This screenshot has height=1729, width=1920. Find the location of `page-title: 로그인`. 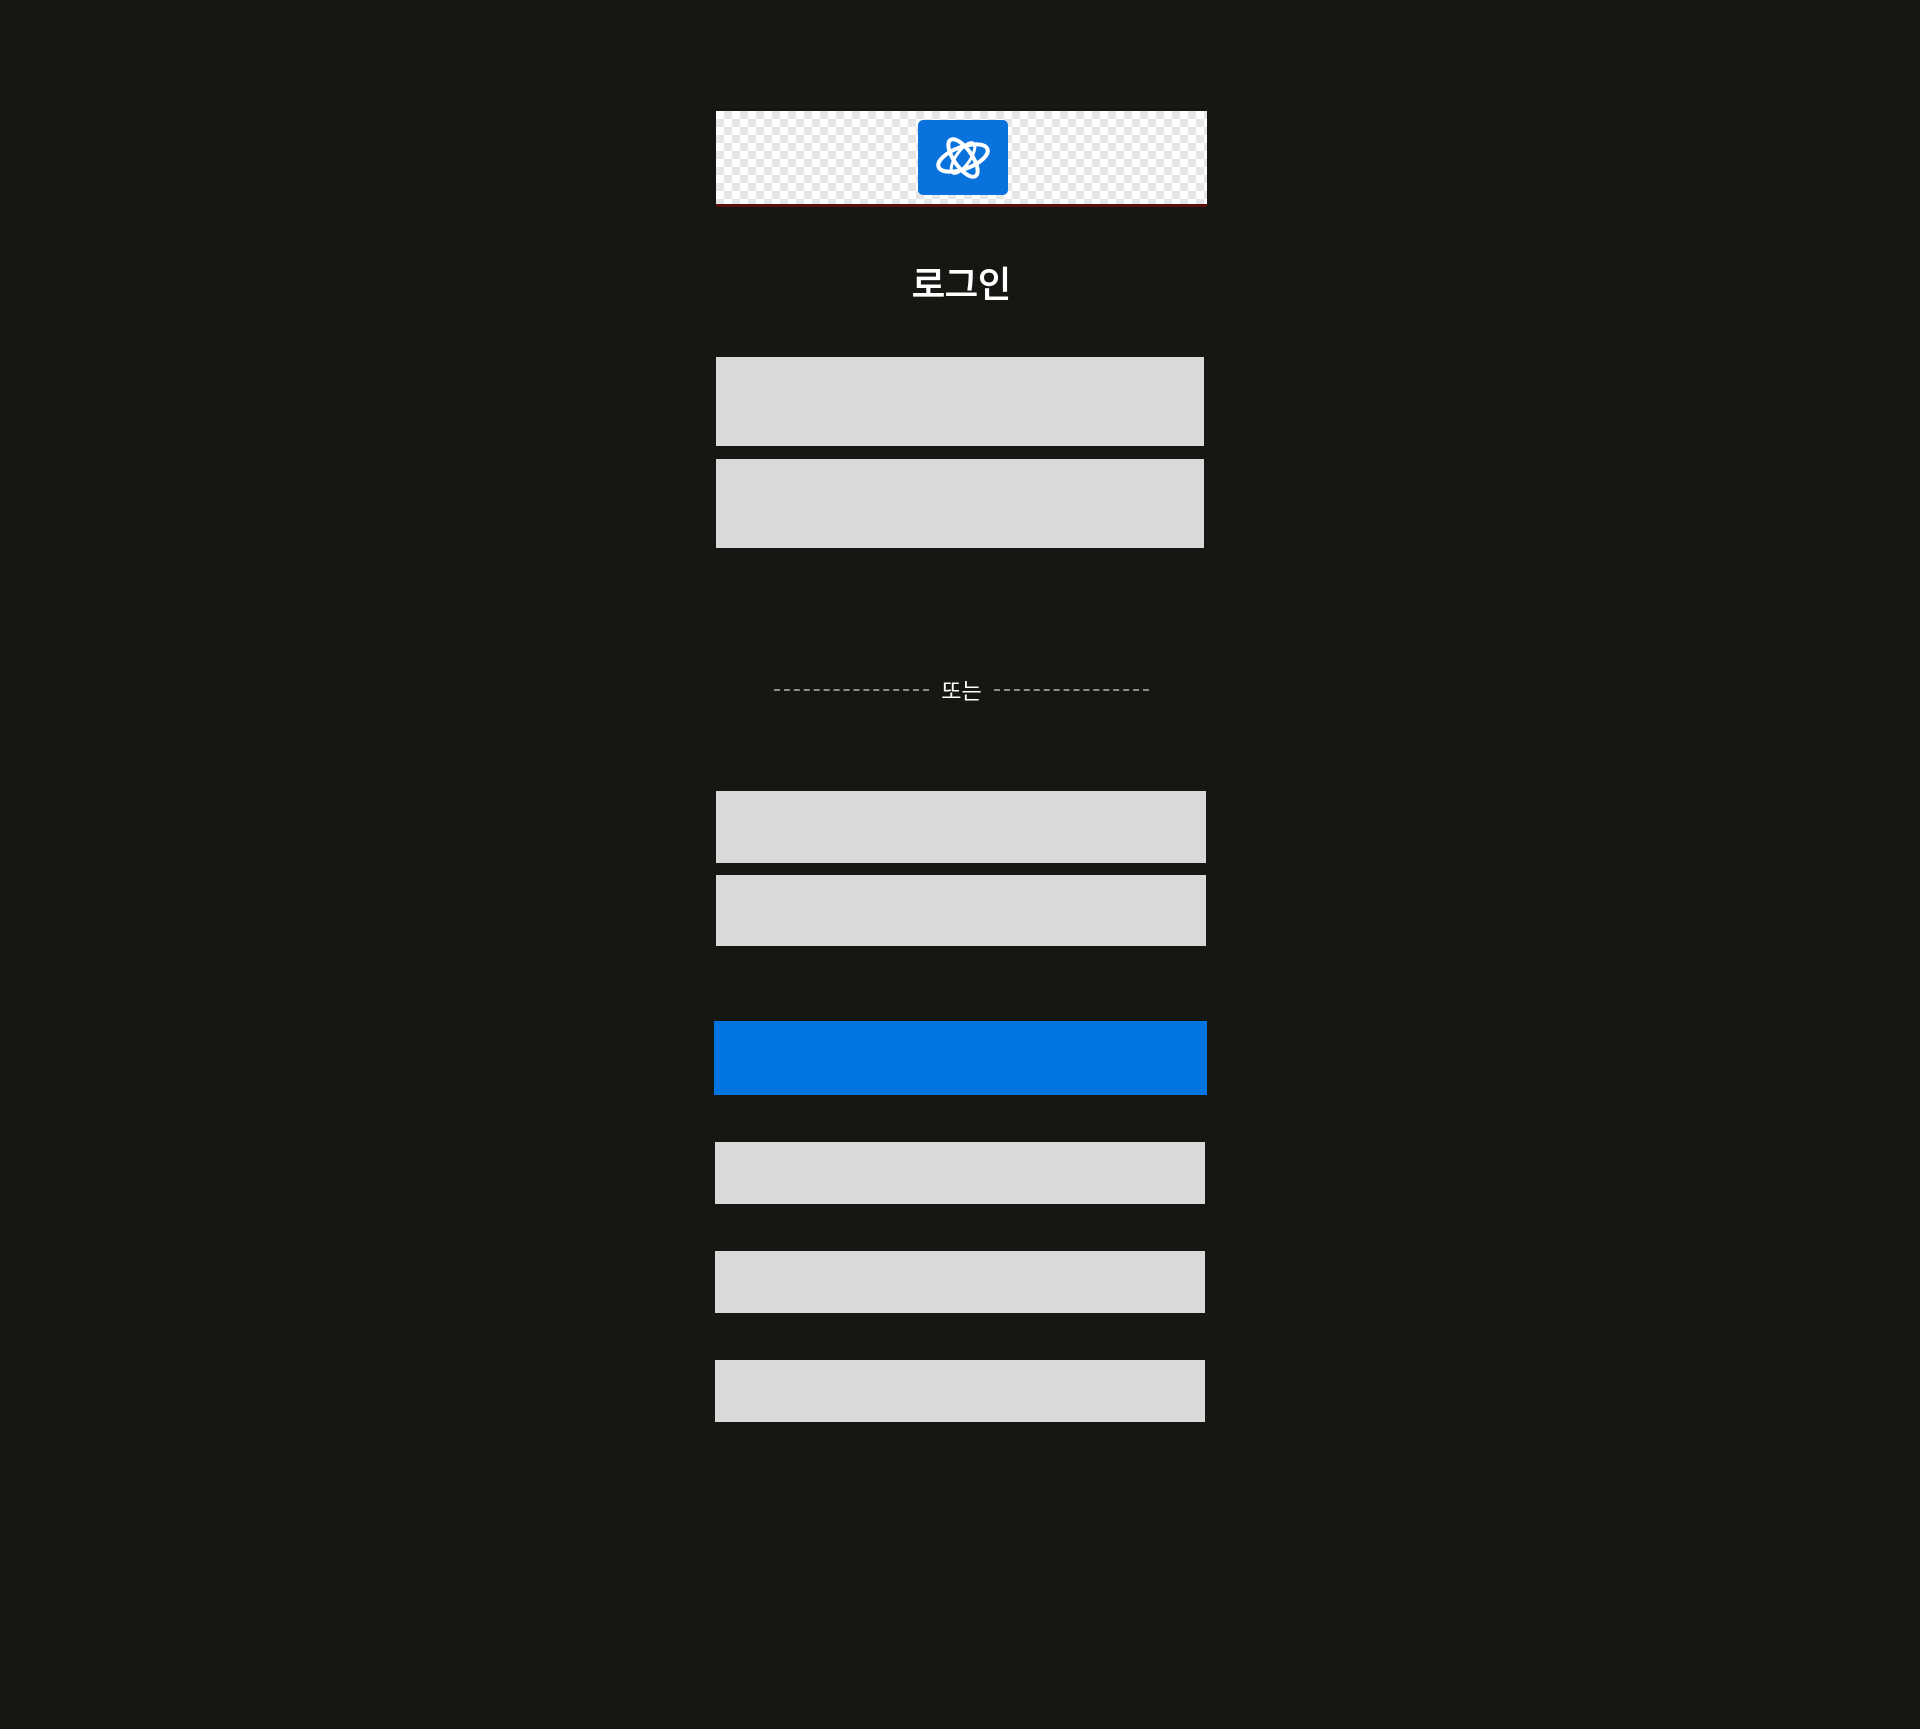

page-title: 로그인 is located at coordinates (961, 285).